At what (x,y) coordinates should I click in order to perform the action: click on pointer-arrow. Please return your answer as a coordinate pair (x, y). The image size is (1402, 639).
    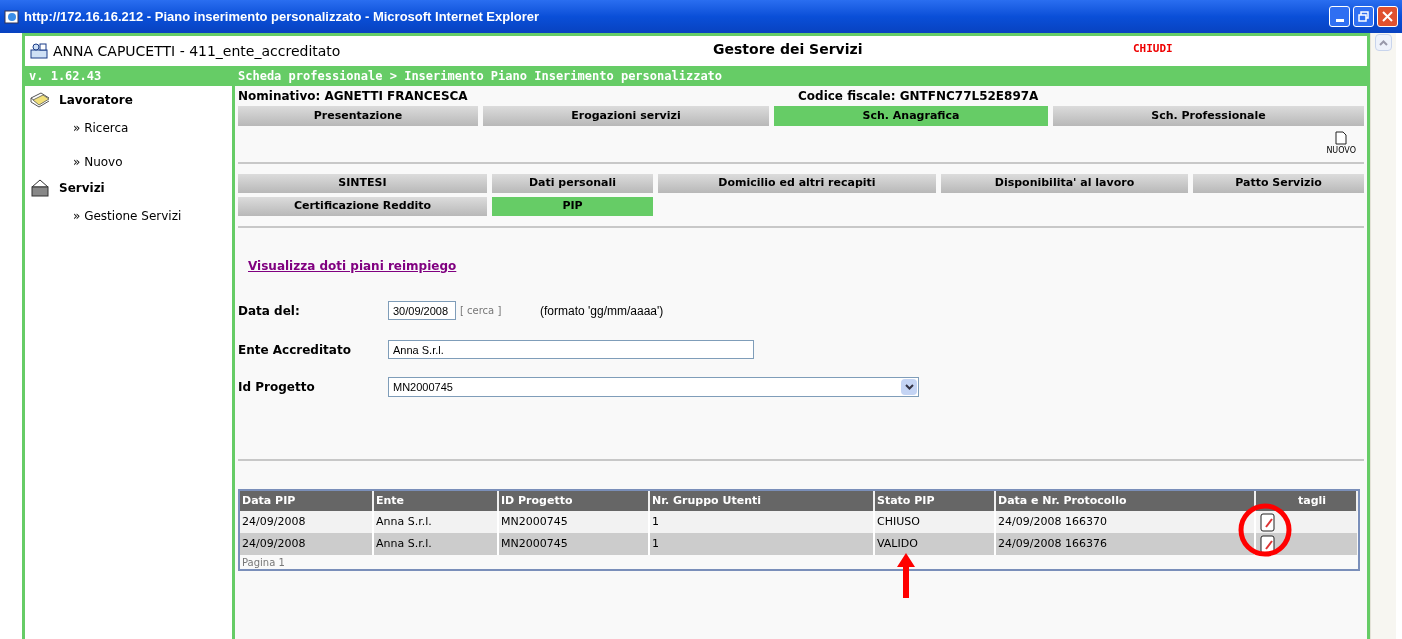
    Looking at the image, I should click on (906, 575).